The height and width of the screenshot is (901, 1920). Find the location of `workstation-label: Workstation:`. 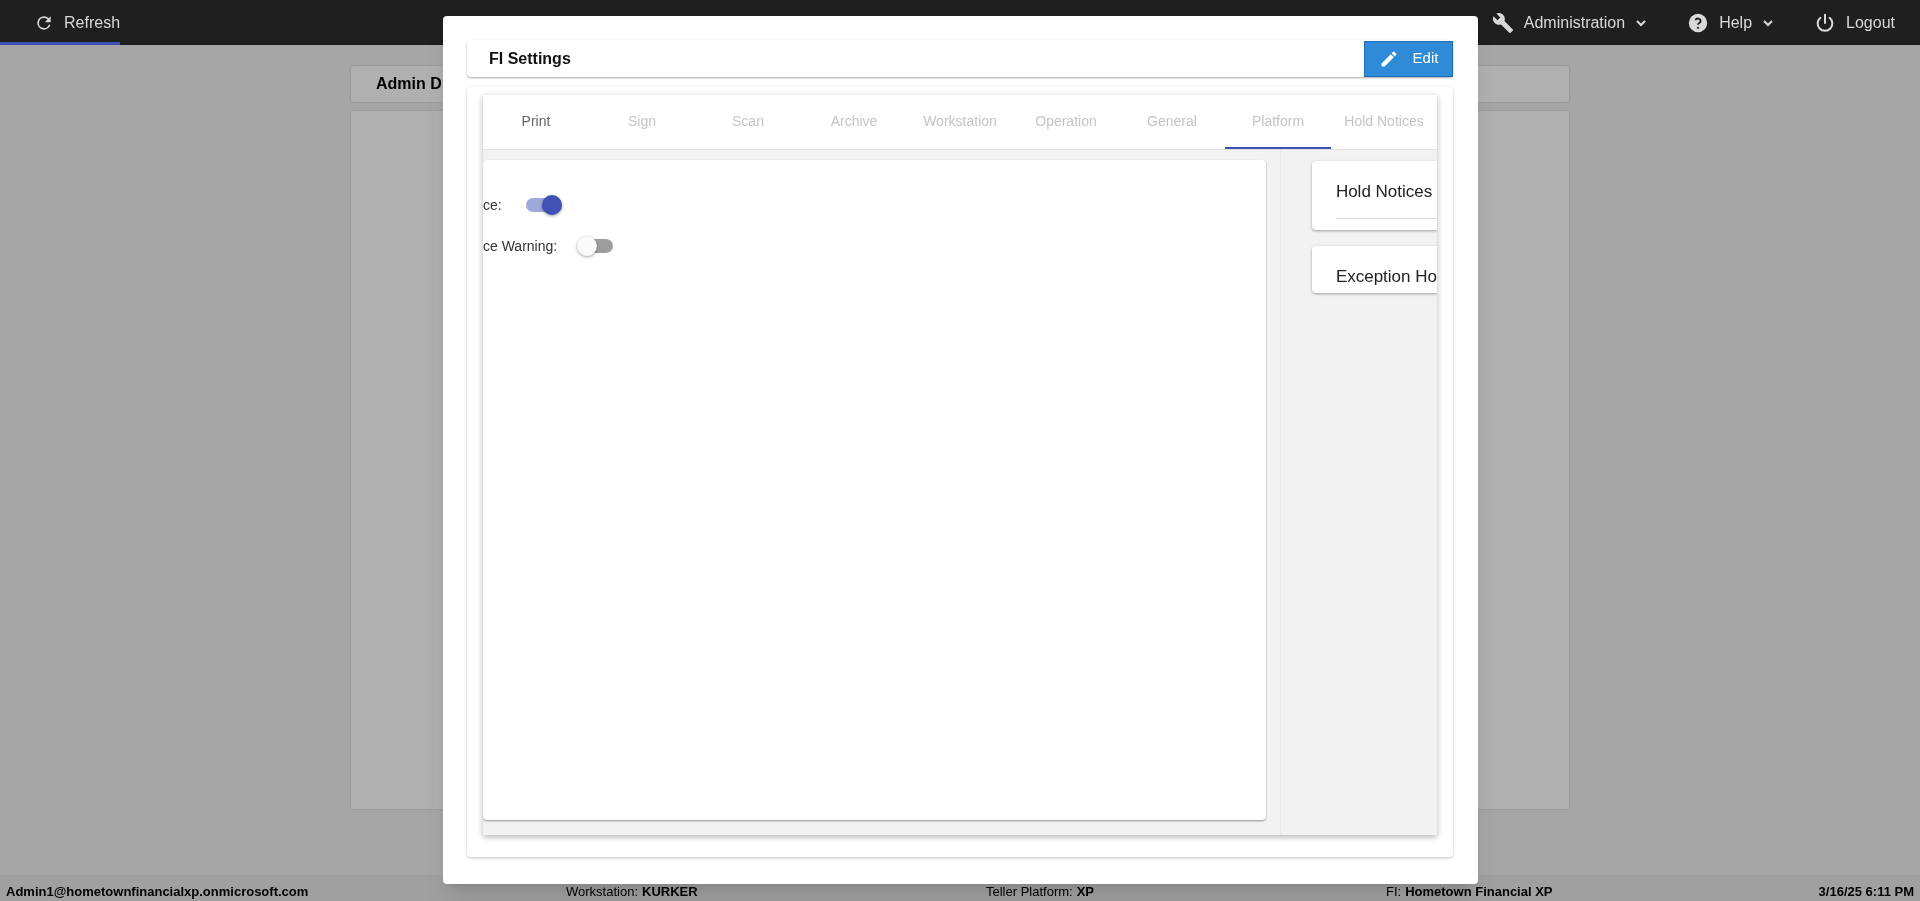

workstation-label: Workstation: is located at coordinates (602, 891).